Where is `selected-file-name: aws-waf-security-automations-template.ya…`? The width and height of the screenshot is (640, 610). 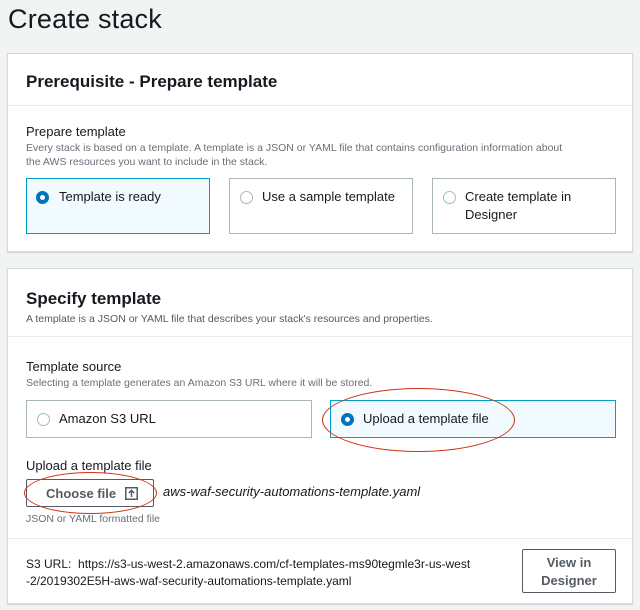
selected-file-name: aws-waf-security-automations-template.ya… is located at coordinates (292, 491).